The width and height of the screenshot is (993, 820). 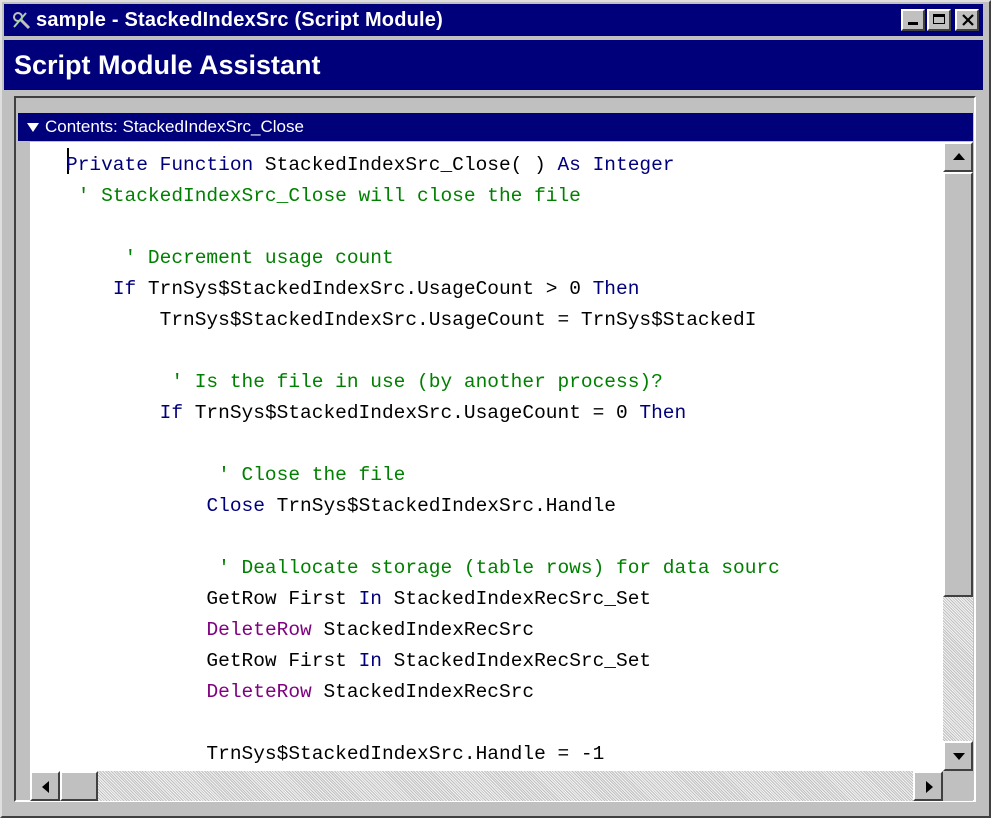 I want to click on window-titlebar: sample - StackedIndexSrc (Script Module), so click(x=493, y=20).